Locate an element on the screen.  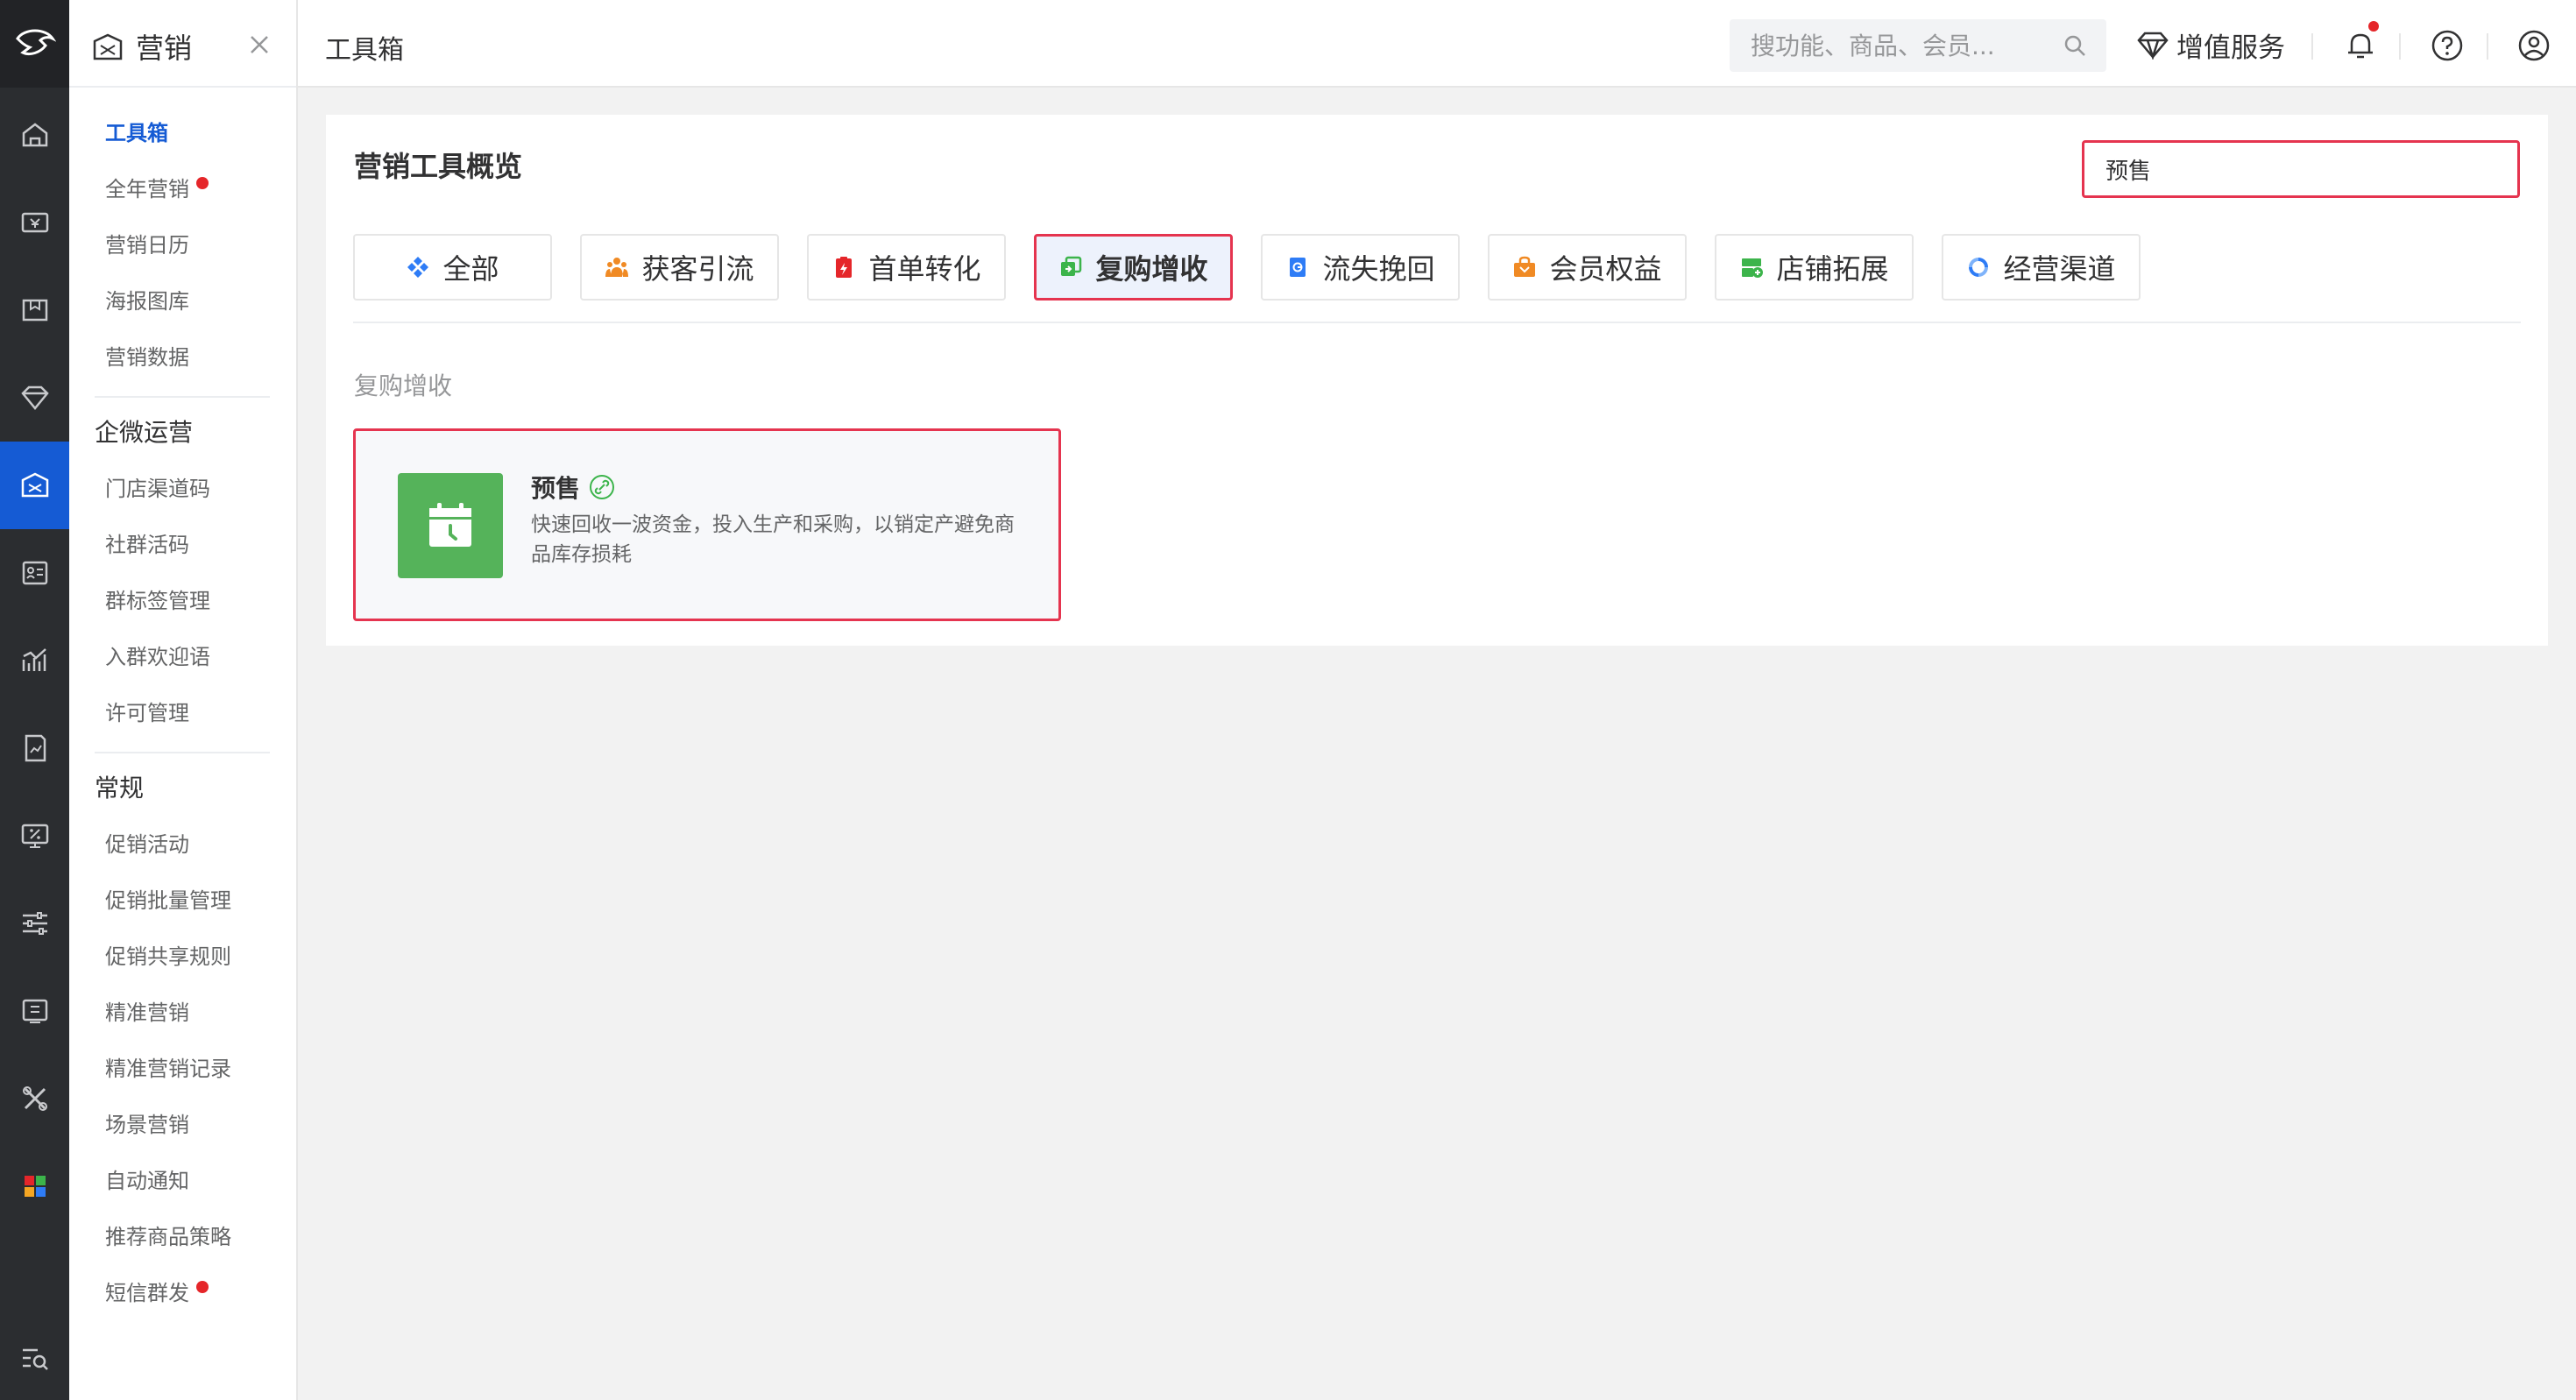
rail-search-menu is located at coordinates (34, 1357).